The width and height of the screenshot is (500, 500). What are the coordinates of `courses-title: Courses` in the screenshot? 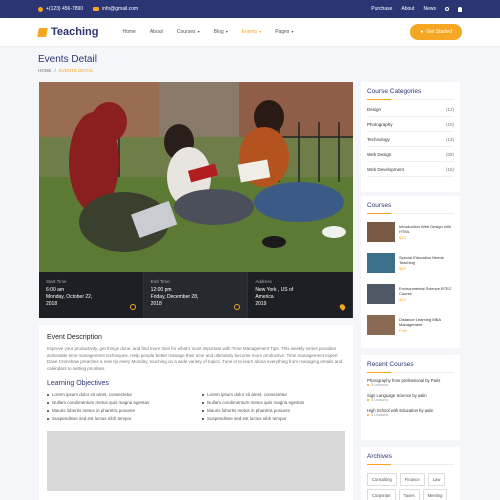 It's located at (410, 208).